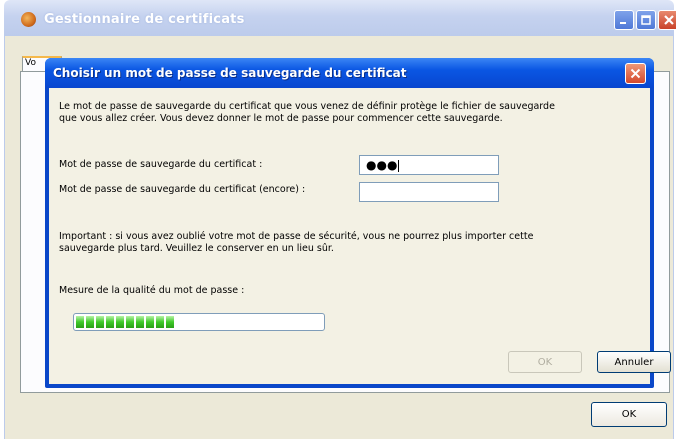 The height and width of the screenshot is (439, 676). What do you see at coordinates (144, 19) in the screenshot?
I see `outer-window-title: Gestionnaire de certificats` at bounding box center [144, 19].